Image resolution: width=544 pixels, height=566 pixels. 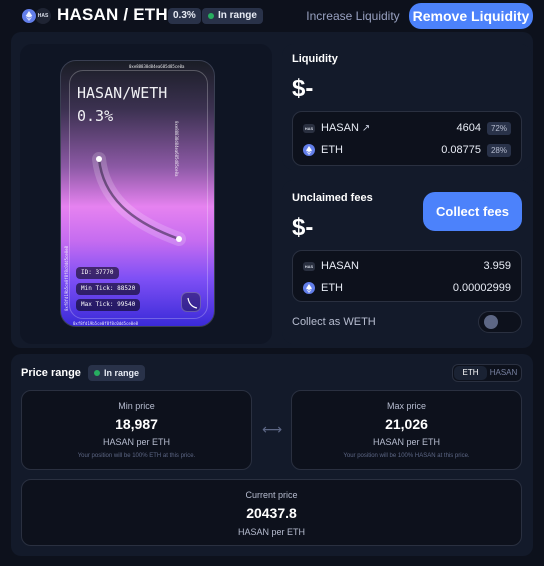 What do you see at coordinates (472, 211) in the screenshot?
I see `collect-fees-button: Collect fees` at bounding box center [472, 211].